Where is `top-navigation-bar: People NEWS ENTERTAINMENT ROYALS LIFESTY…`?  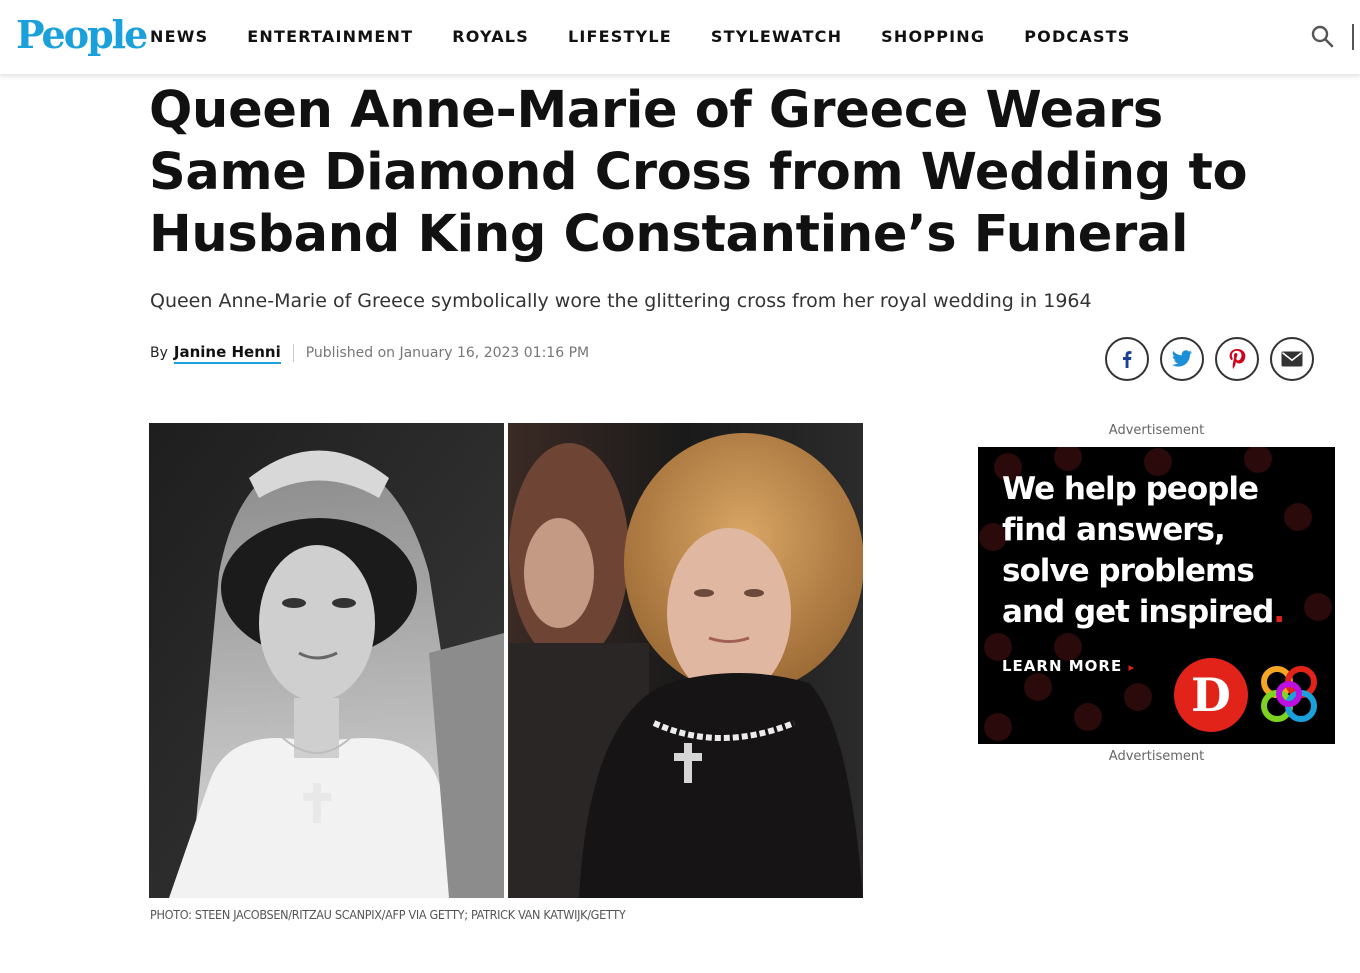
top-navigation-bar: People NEWS ENTERTAINMENT ROYALS LIFESTY… is located at coordinates (680, 37).